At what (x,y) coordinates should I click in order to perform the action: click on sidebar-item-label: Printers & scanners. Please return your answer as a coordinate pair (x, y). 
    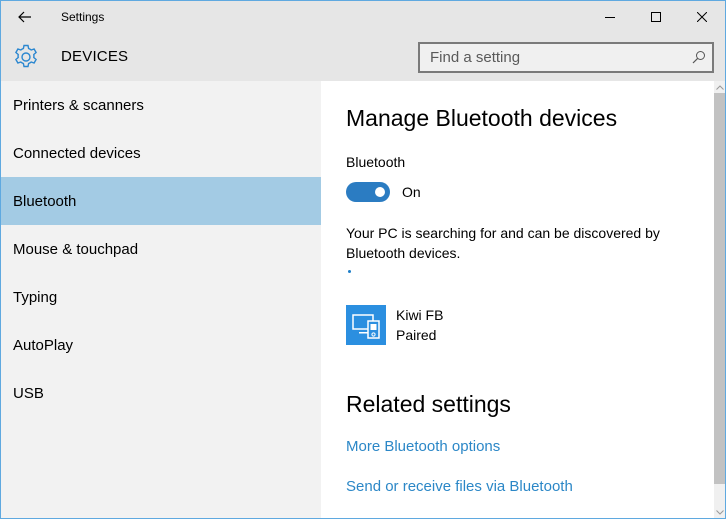
    Looking at the image, I should click on (78, 105).